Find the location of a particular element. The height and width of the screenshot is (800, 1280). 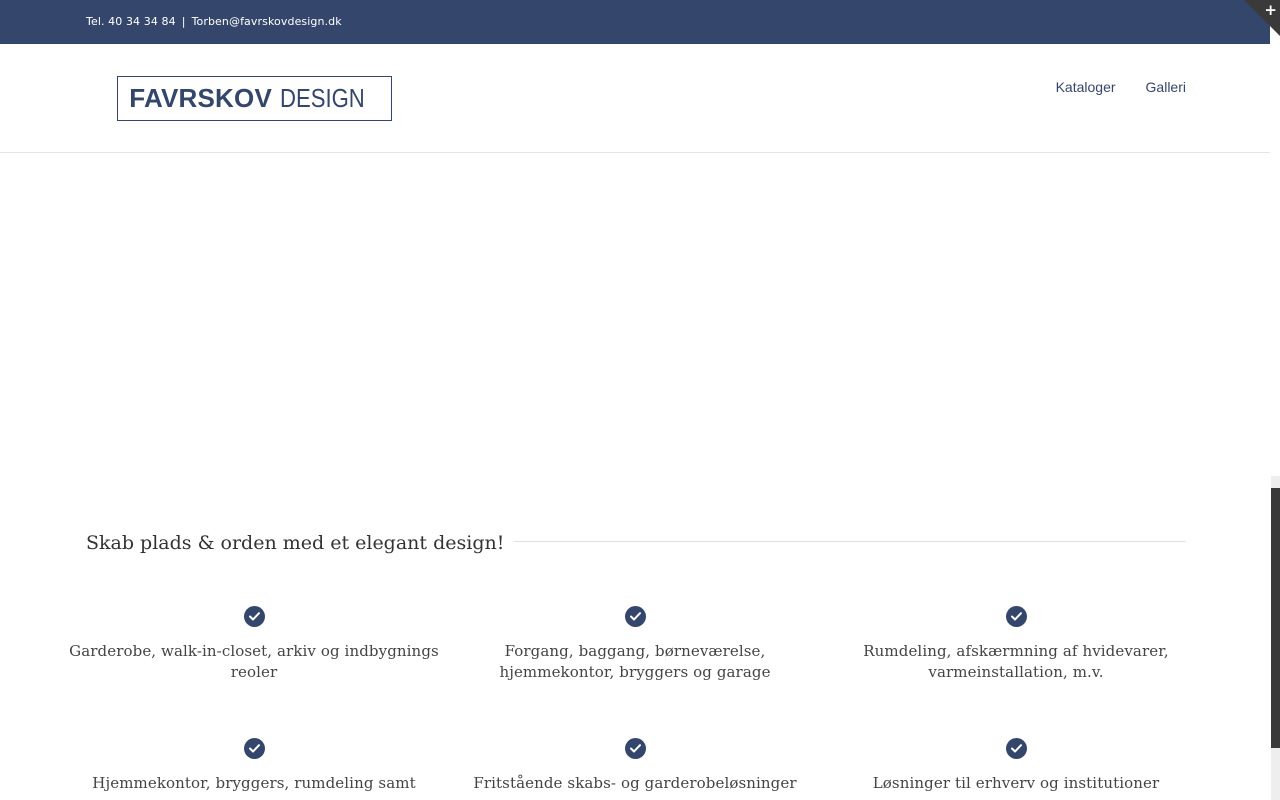

plus-icon: + is located at coordinates (1270, 10).